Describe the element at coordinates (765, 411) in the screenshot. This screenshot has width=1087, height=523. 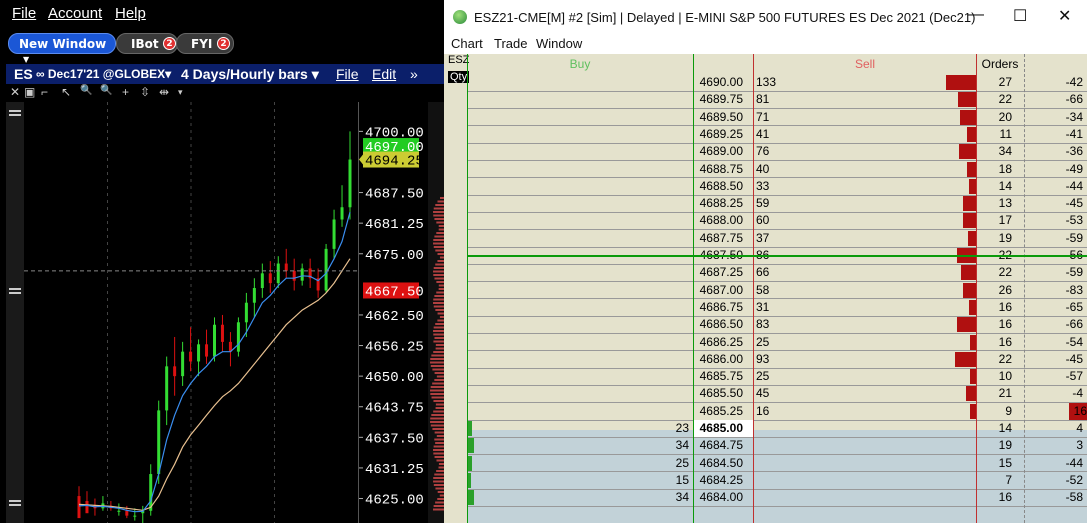
I see `ladder-row: 4685.25 16 9 16` at that location.